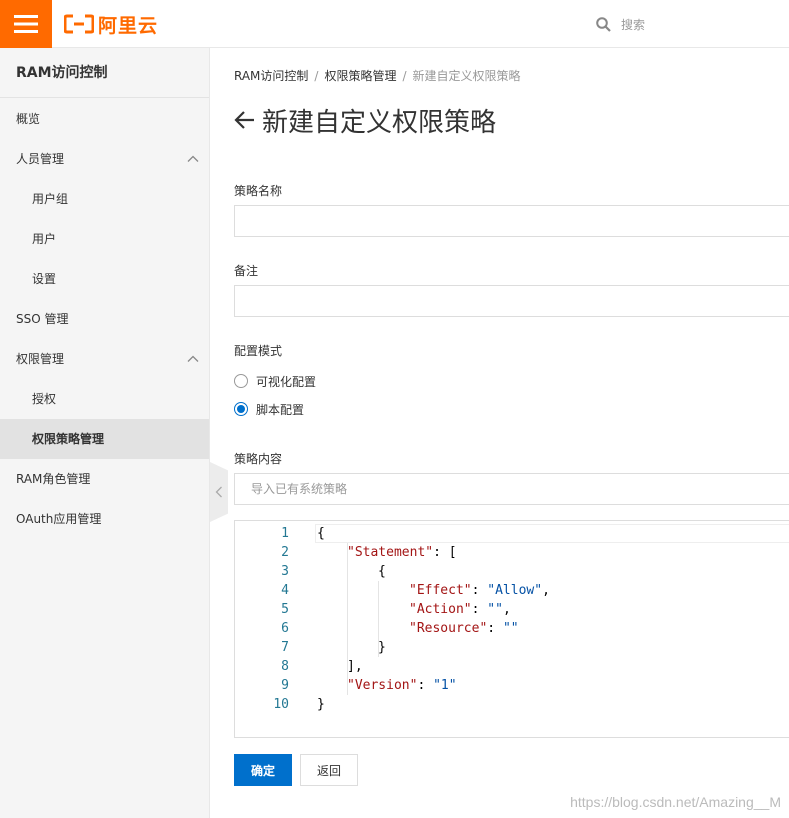 This screenshot has height=818, width=789. Describe the element at coordinates (394, 24) in the screenshot. I see `top-bar: 阿里云 搜索` at that location.